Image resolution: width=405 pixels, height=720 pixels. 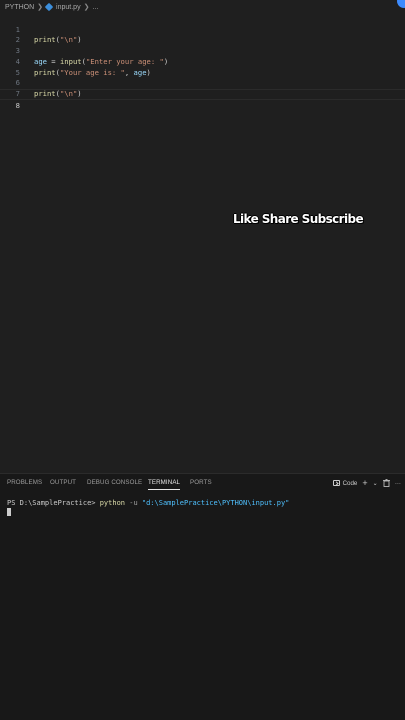 What do you see at coordinates (202, 34) in the screenshot?
I see `code-line: 2` at bounding box center [202, 34].